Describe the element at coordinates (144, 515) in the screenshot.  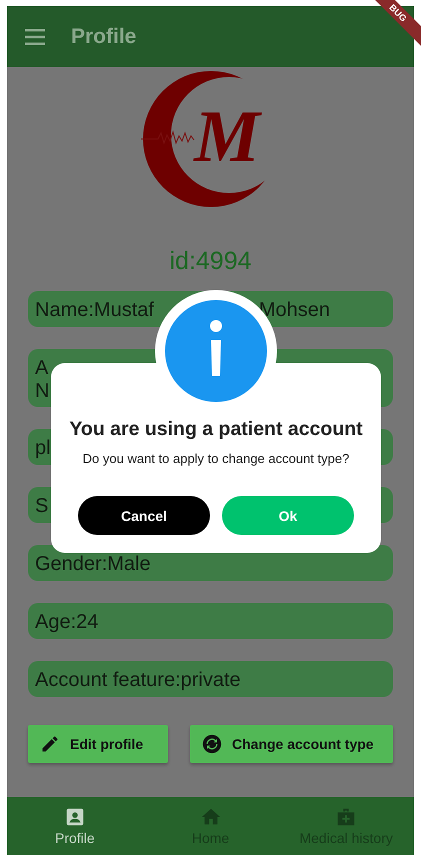
I see `cancel-button: Cancel` at that location.